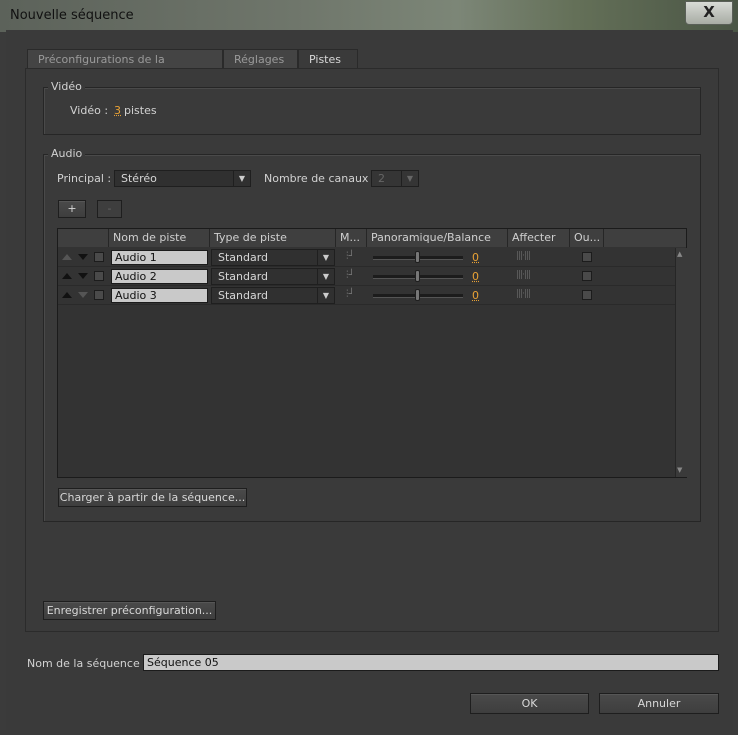 This screenshot has height=735, width=738. What do you see at coordinates (83, 238) in the screenshot?
I see `column-controls` at bounding box center [83, 238].